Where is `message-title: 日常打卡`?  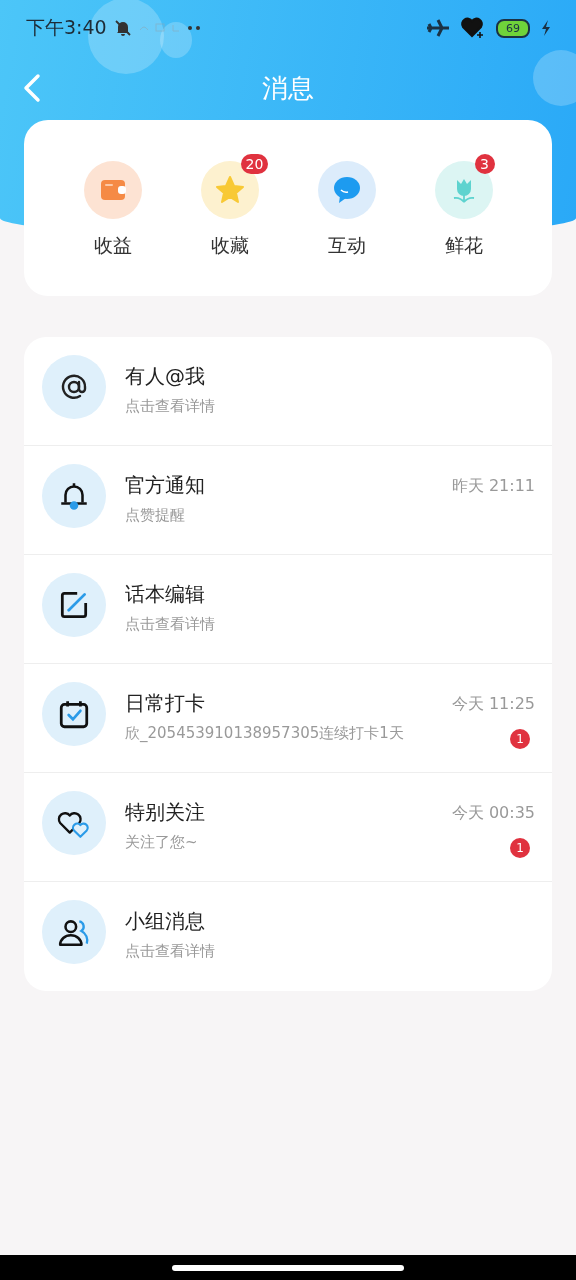
message-title: 日常打卡 is located at coordinates (165, 703).